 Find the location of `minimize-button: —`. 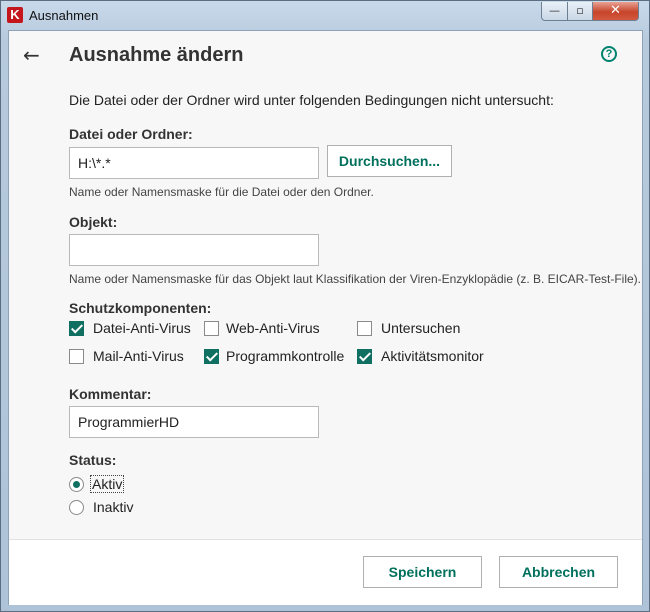

minimize-button: — is located at coordinates (554, 11).